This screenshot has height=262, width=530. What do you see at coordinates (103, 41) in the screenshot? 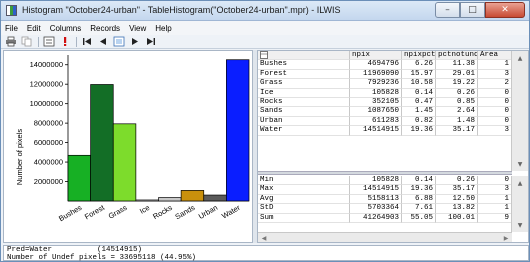
I see `previous-record-icon` at bounding box center [103, 41].